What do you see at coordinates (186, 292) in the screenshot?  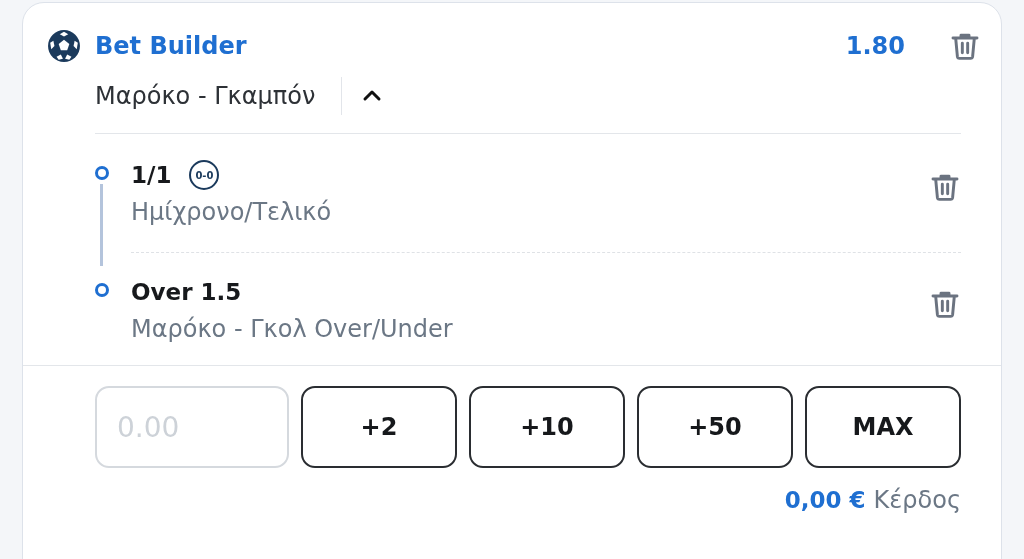 I see `selection-name: Over 1.5` at bounding box center [186, 292].